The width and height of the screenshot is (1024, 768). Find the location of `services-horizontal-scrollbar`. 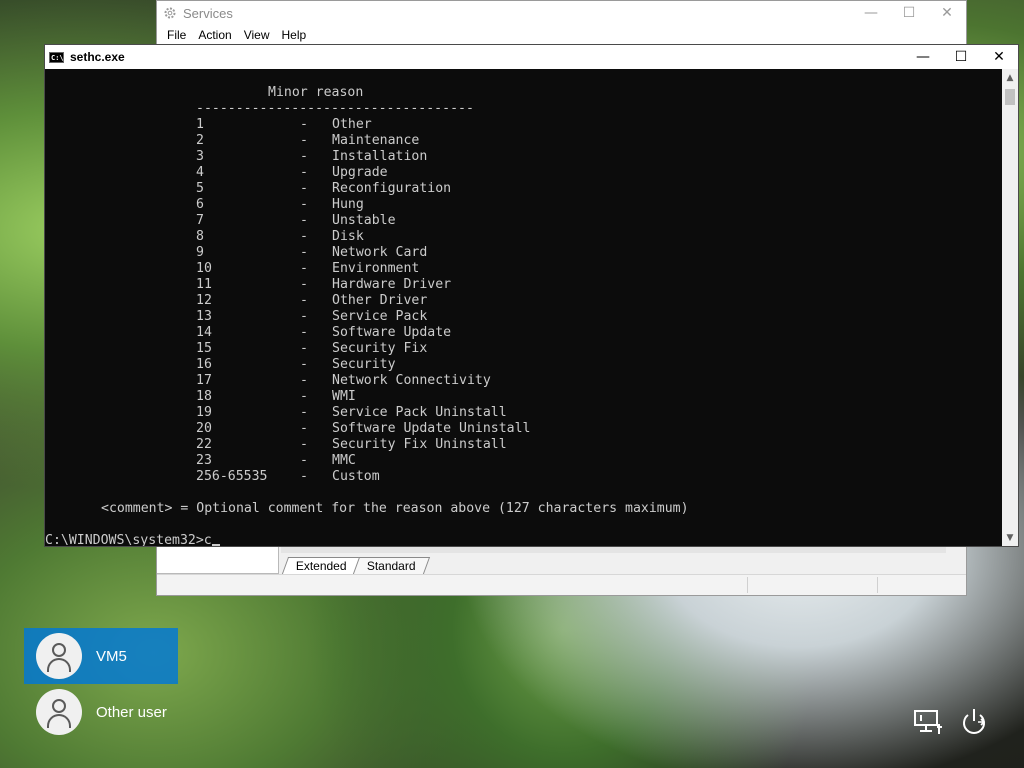

services-horizontal-scrollbar is located at coordinates (613, 550).